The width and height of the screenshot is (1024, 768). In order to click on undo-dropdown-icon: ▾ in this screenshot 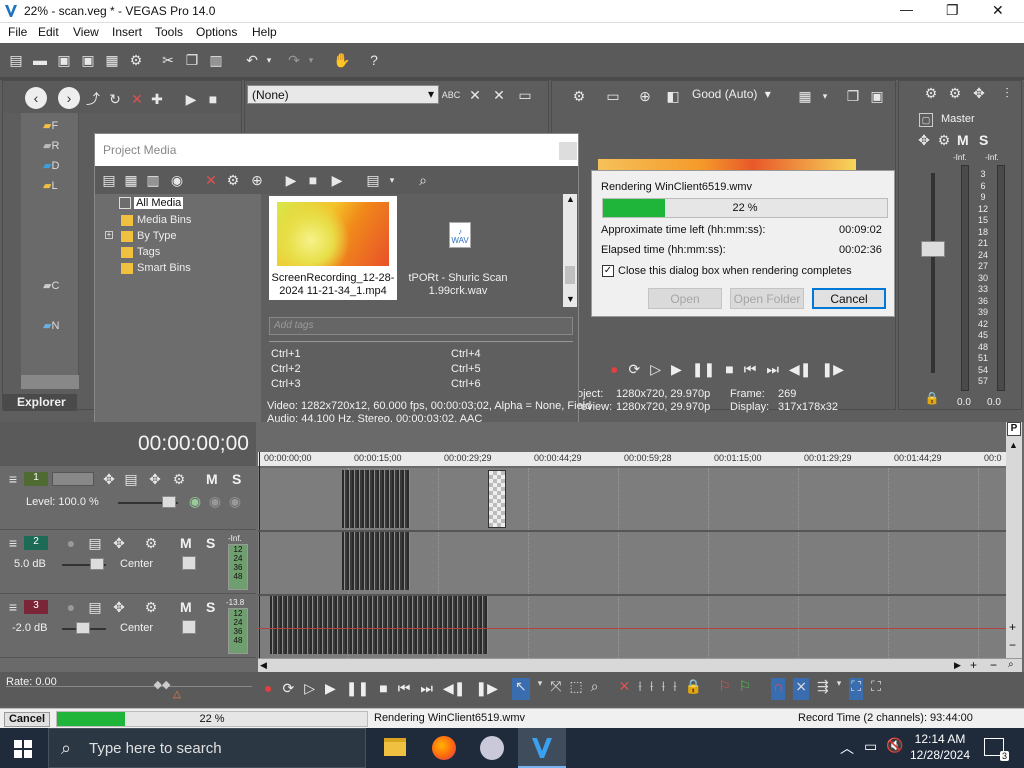, I will do `click(269, 60)`.